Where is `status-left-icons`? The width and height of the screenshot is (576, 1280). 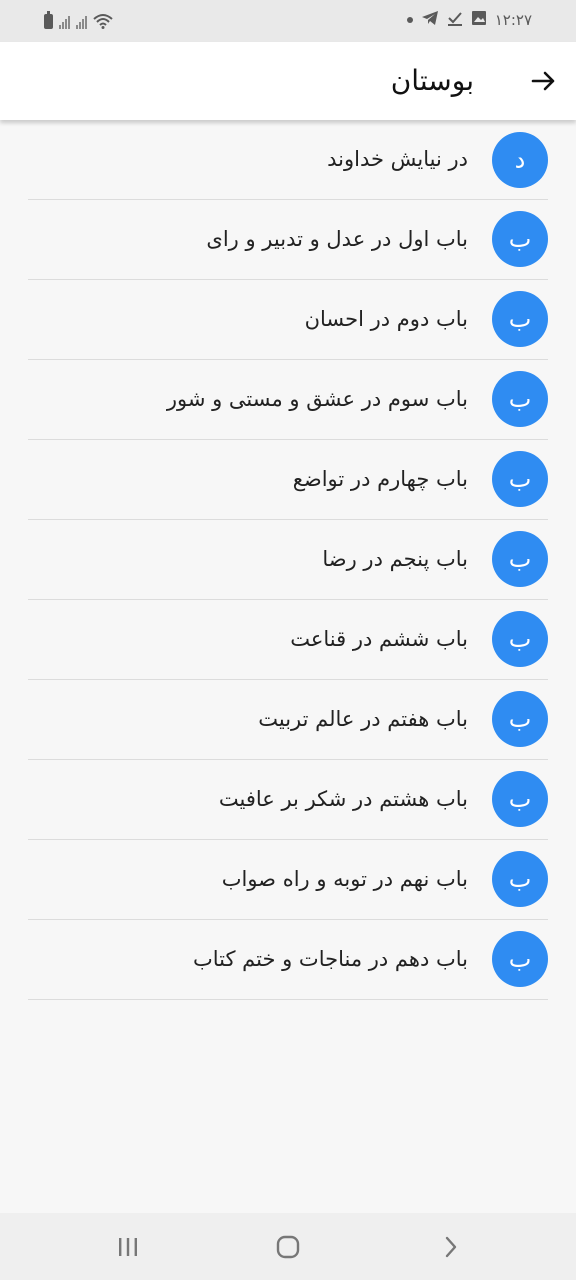
status-left-icons is located at coordinates (78, 20).